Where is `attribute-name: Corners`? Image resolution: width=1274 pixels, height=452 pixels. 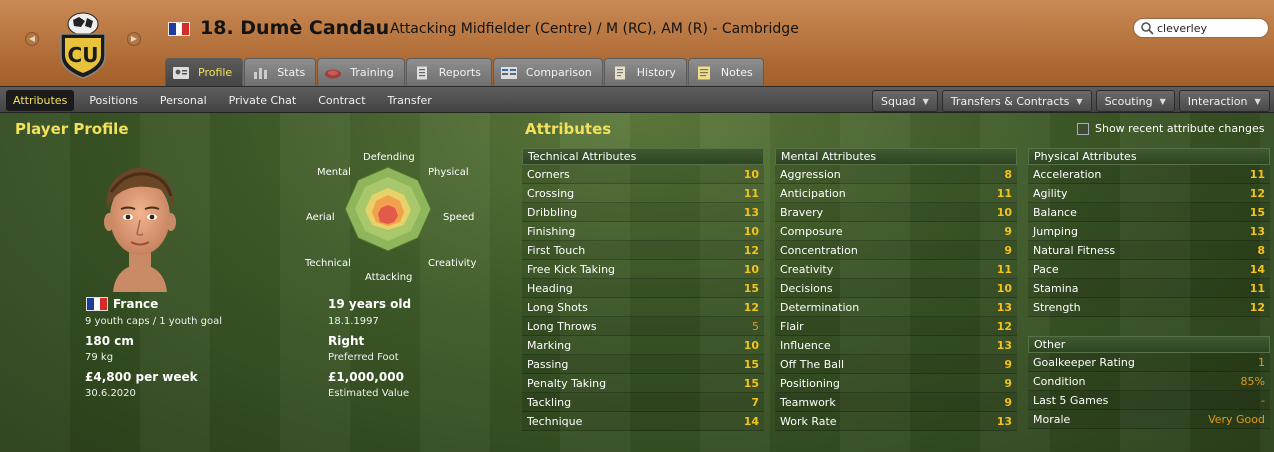
attribute-name: Corners is located at coordinates (548, 174).